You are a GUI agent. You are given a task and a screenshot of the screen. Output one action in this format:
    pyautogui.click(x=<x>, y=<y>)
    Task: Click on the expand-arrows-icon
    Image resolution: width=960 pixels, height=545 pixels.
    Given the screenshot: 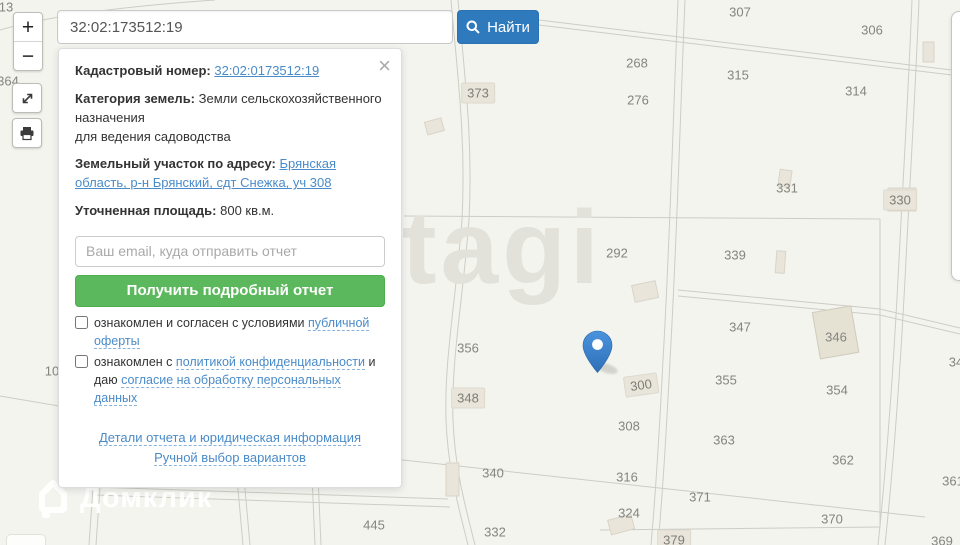 What is the action you would take?
    pyautogui.click(x=27, y=98)
    